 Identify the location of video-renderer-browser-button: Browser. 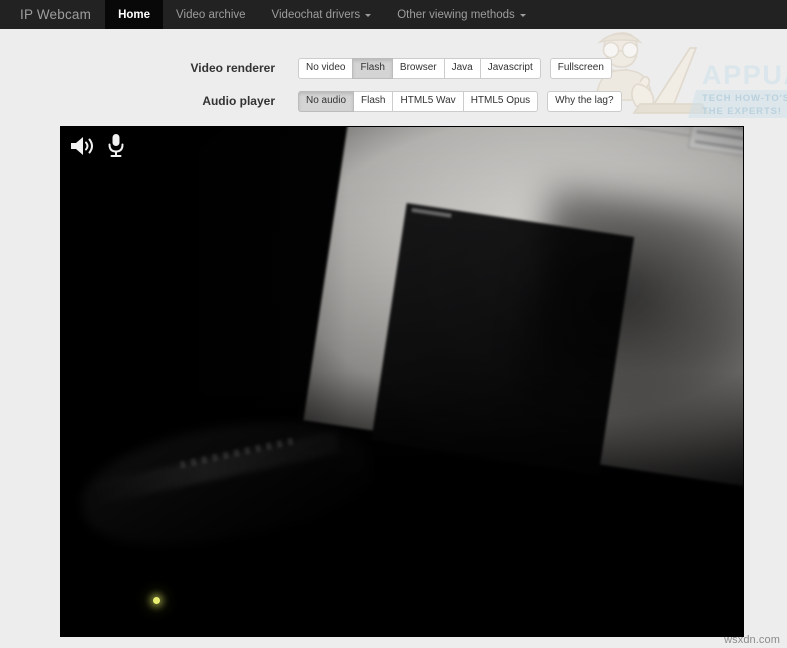
(418, 68).